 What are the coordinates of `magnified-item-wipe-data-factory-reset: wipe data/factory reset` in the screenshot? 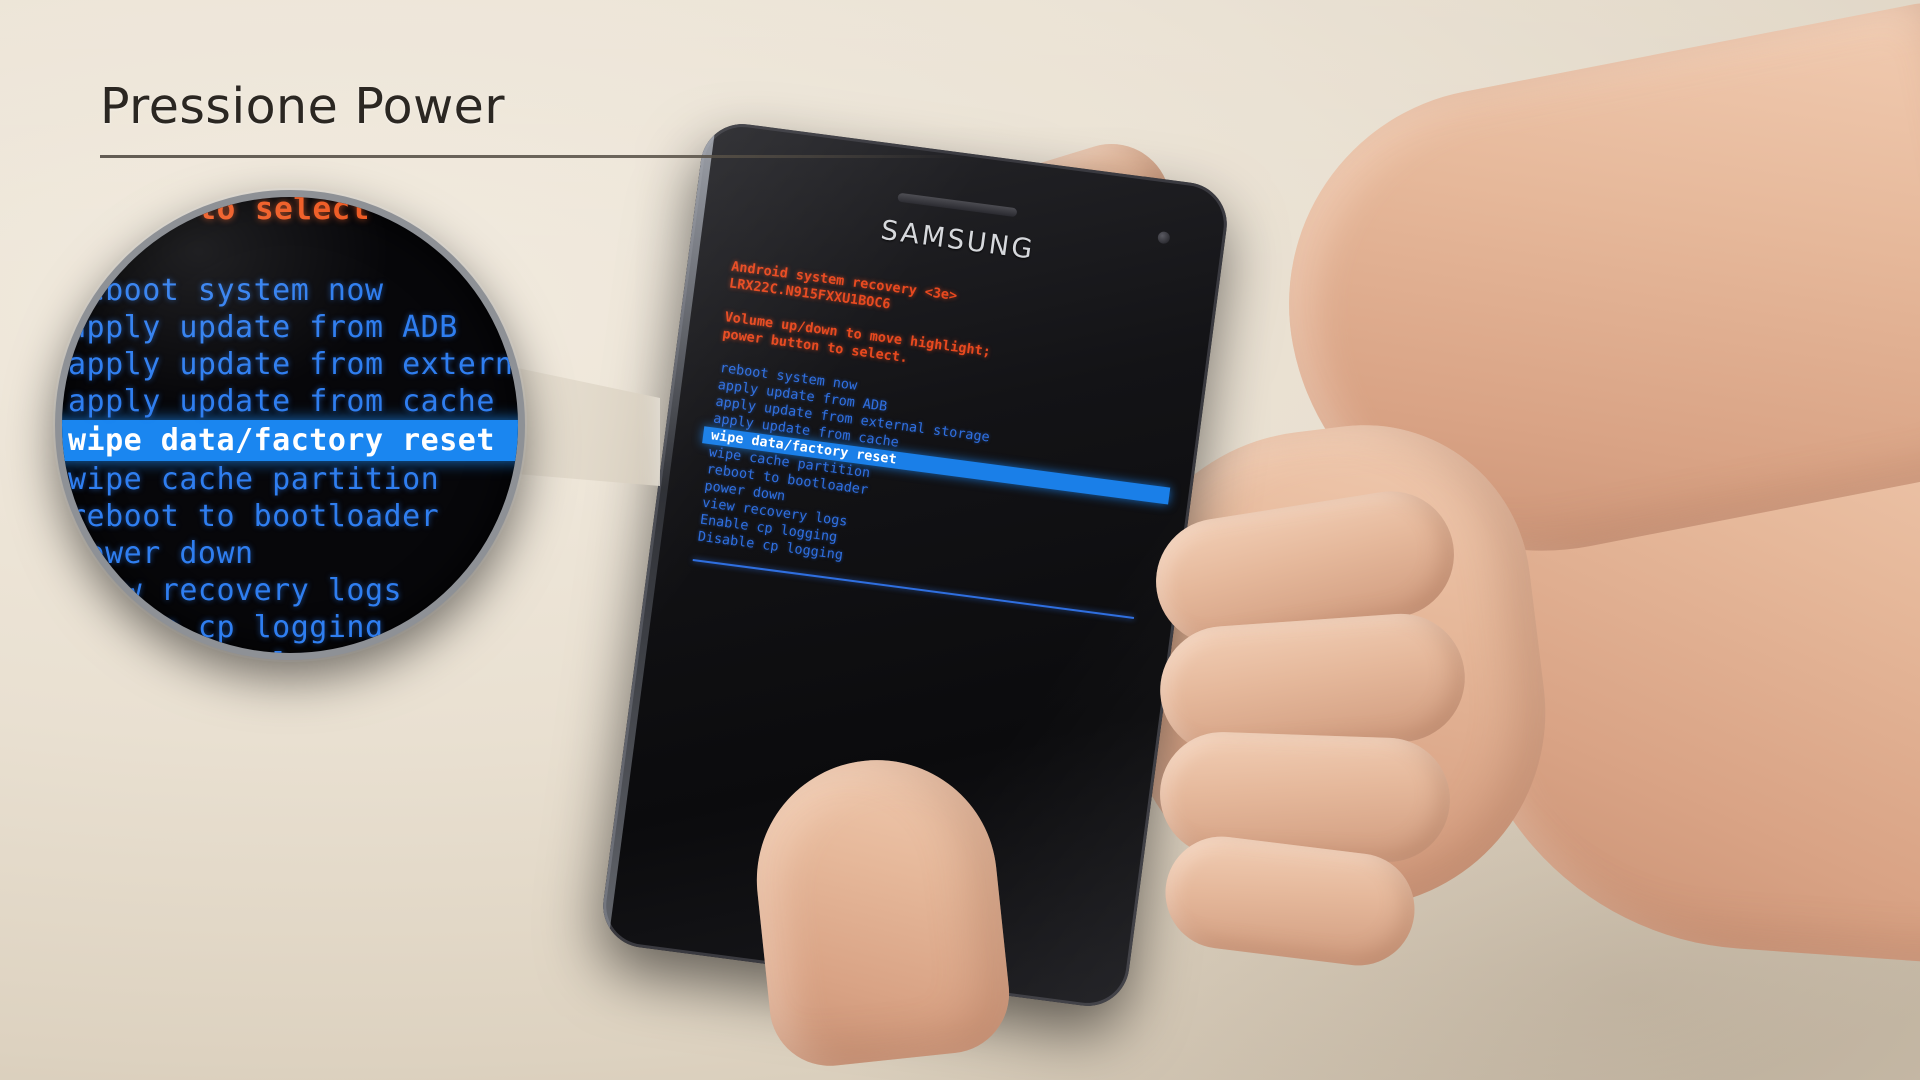 It's located at (290, 440).